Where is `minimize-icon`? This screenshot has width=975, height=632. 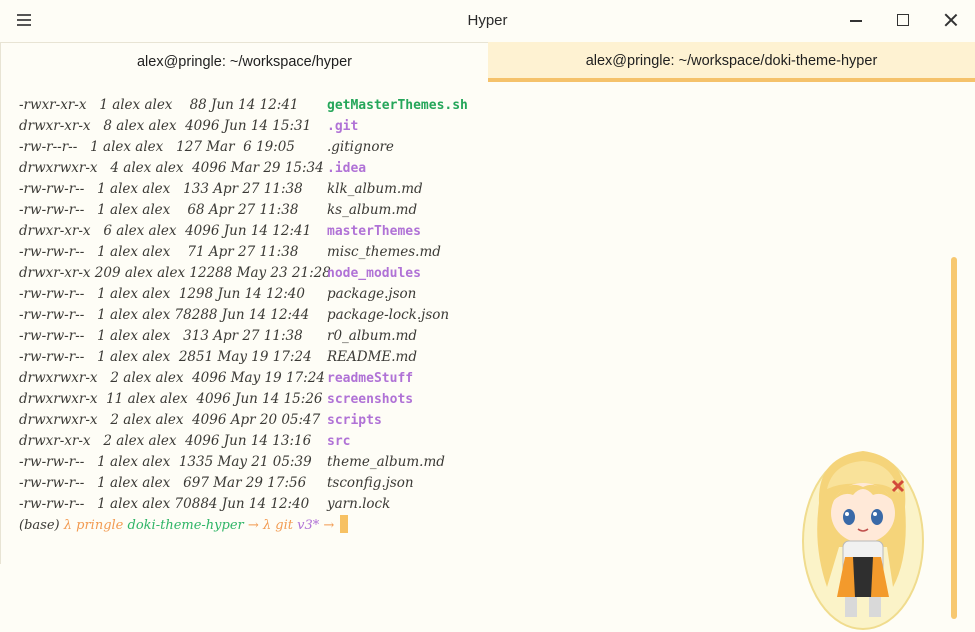 minimize-icon is located at coordinates (856, 20).